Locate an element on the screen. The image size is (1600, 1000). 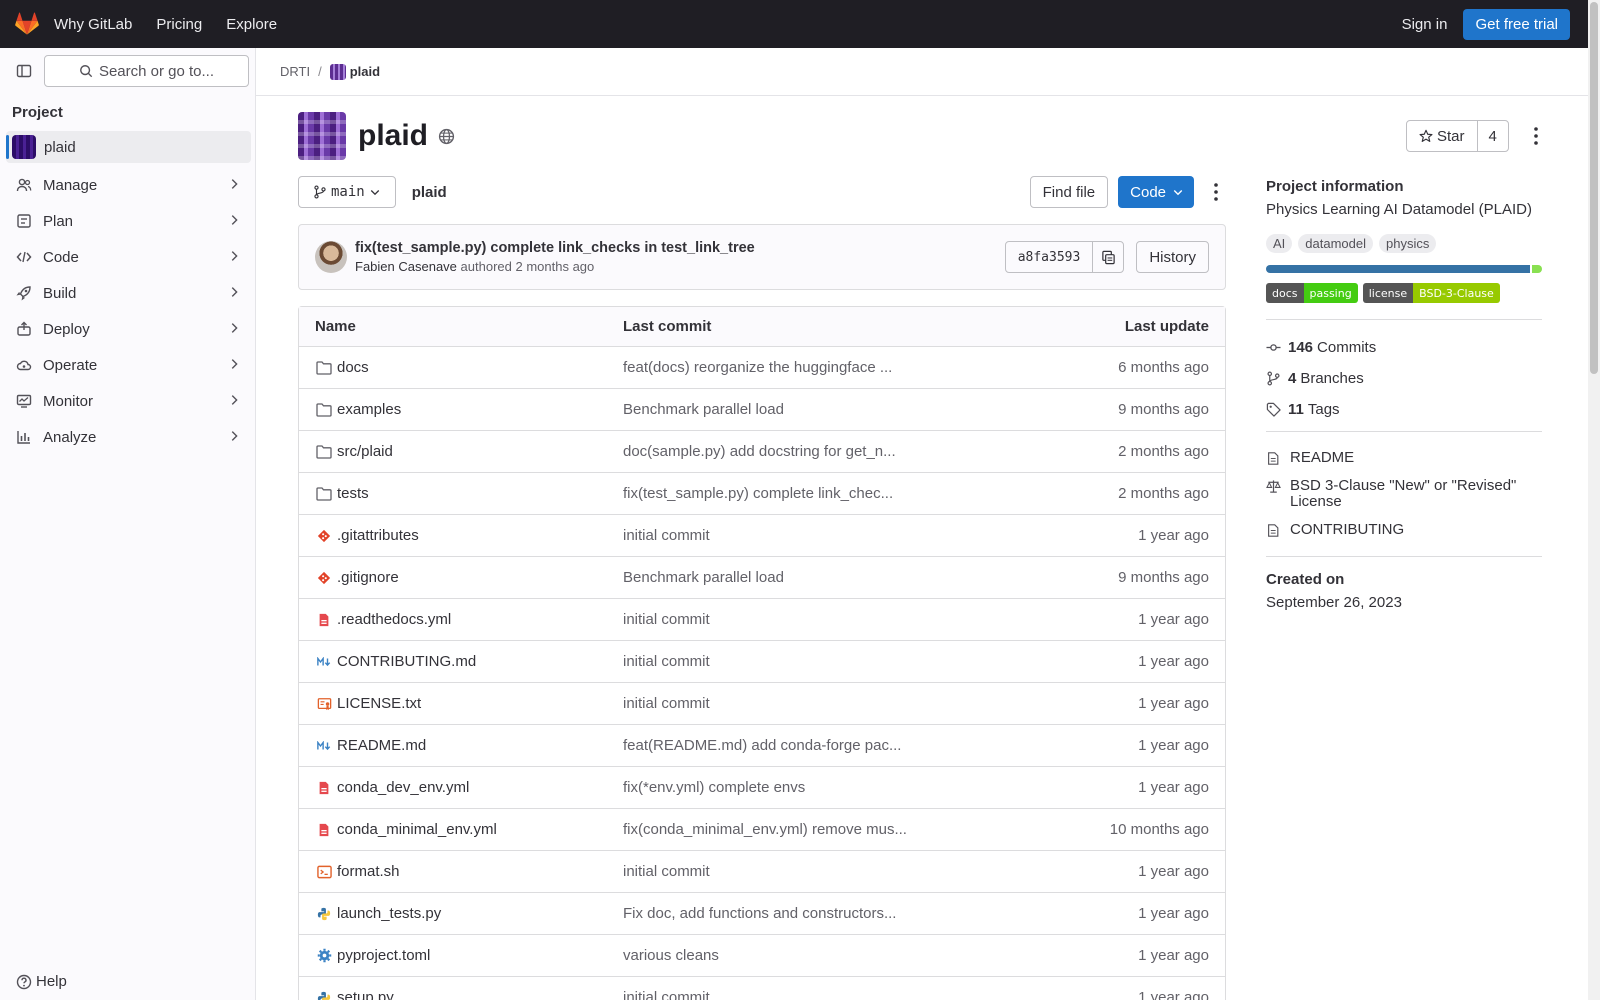
sidebar-item-build: Build is located at coordinates (127, 293).